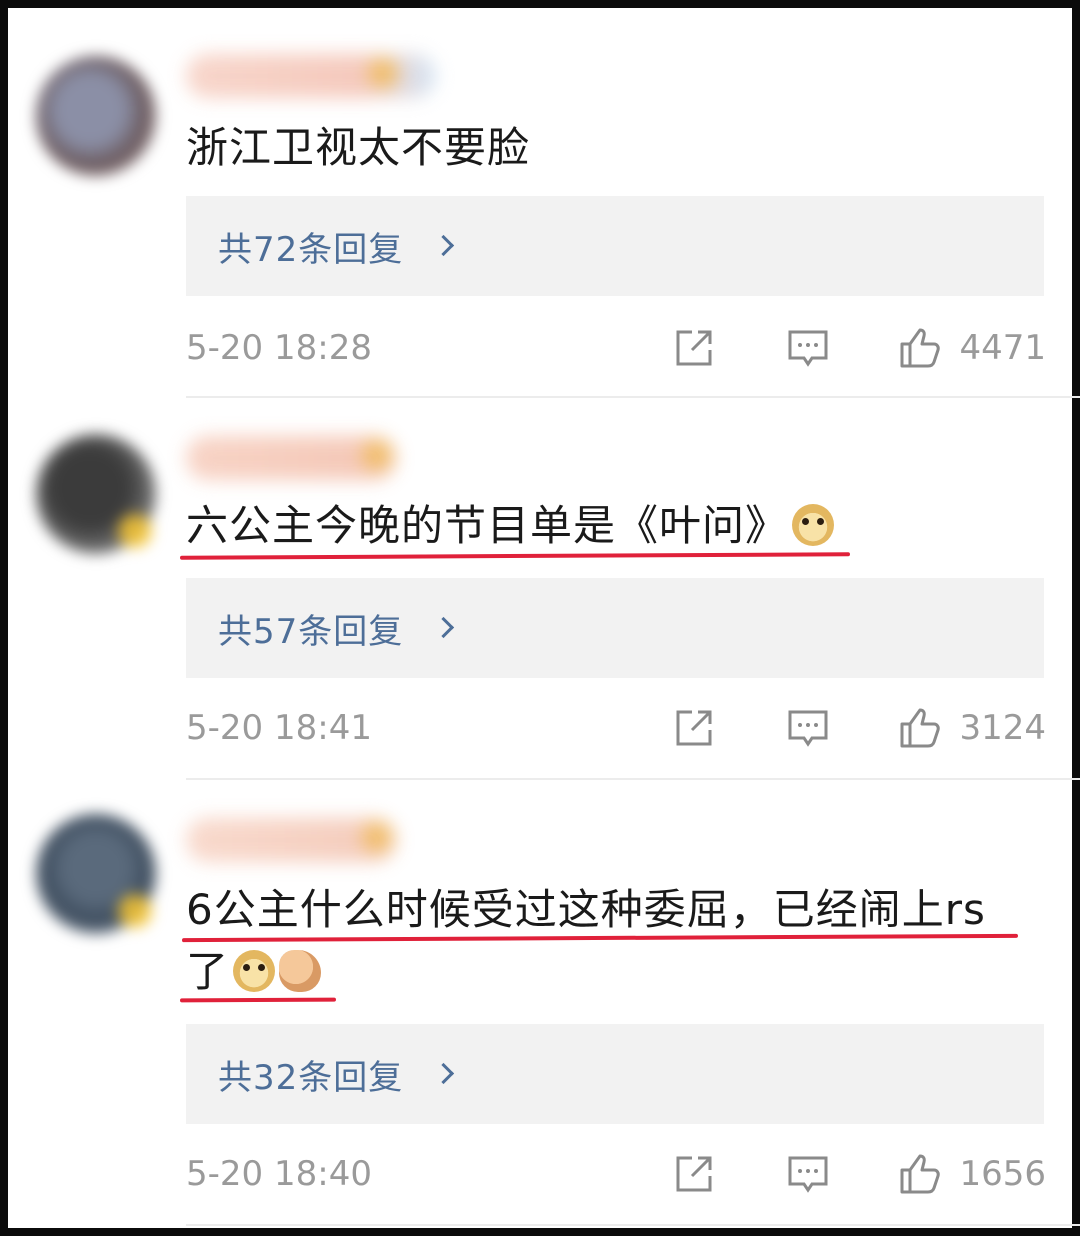 Image resolution: width=1080 pixels, height=1236 pixels. Describe the element at coordinates (358, 147) in the screenshot. I see `comment-text: 浙江卫视太不要脸` at that location.